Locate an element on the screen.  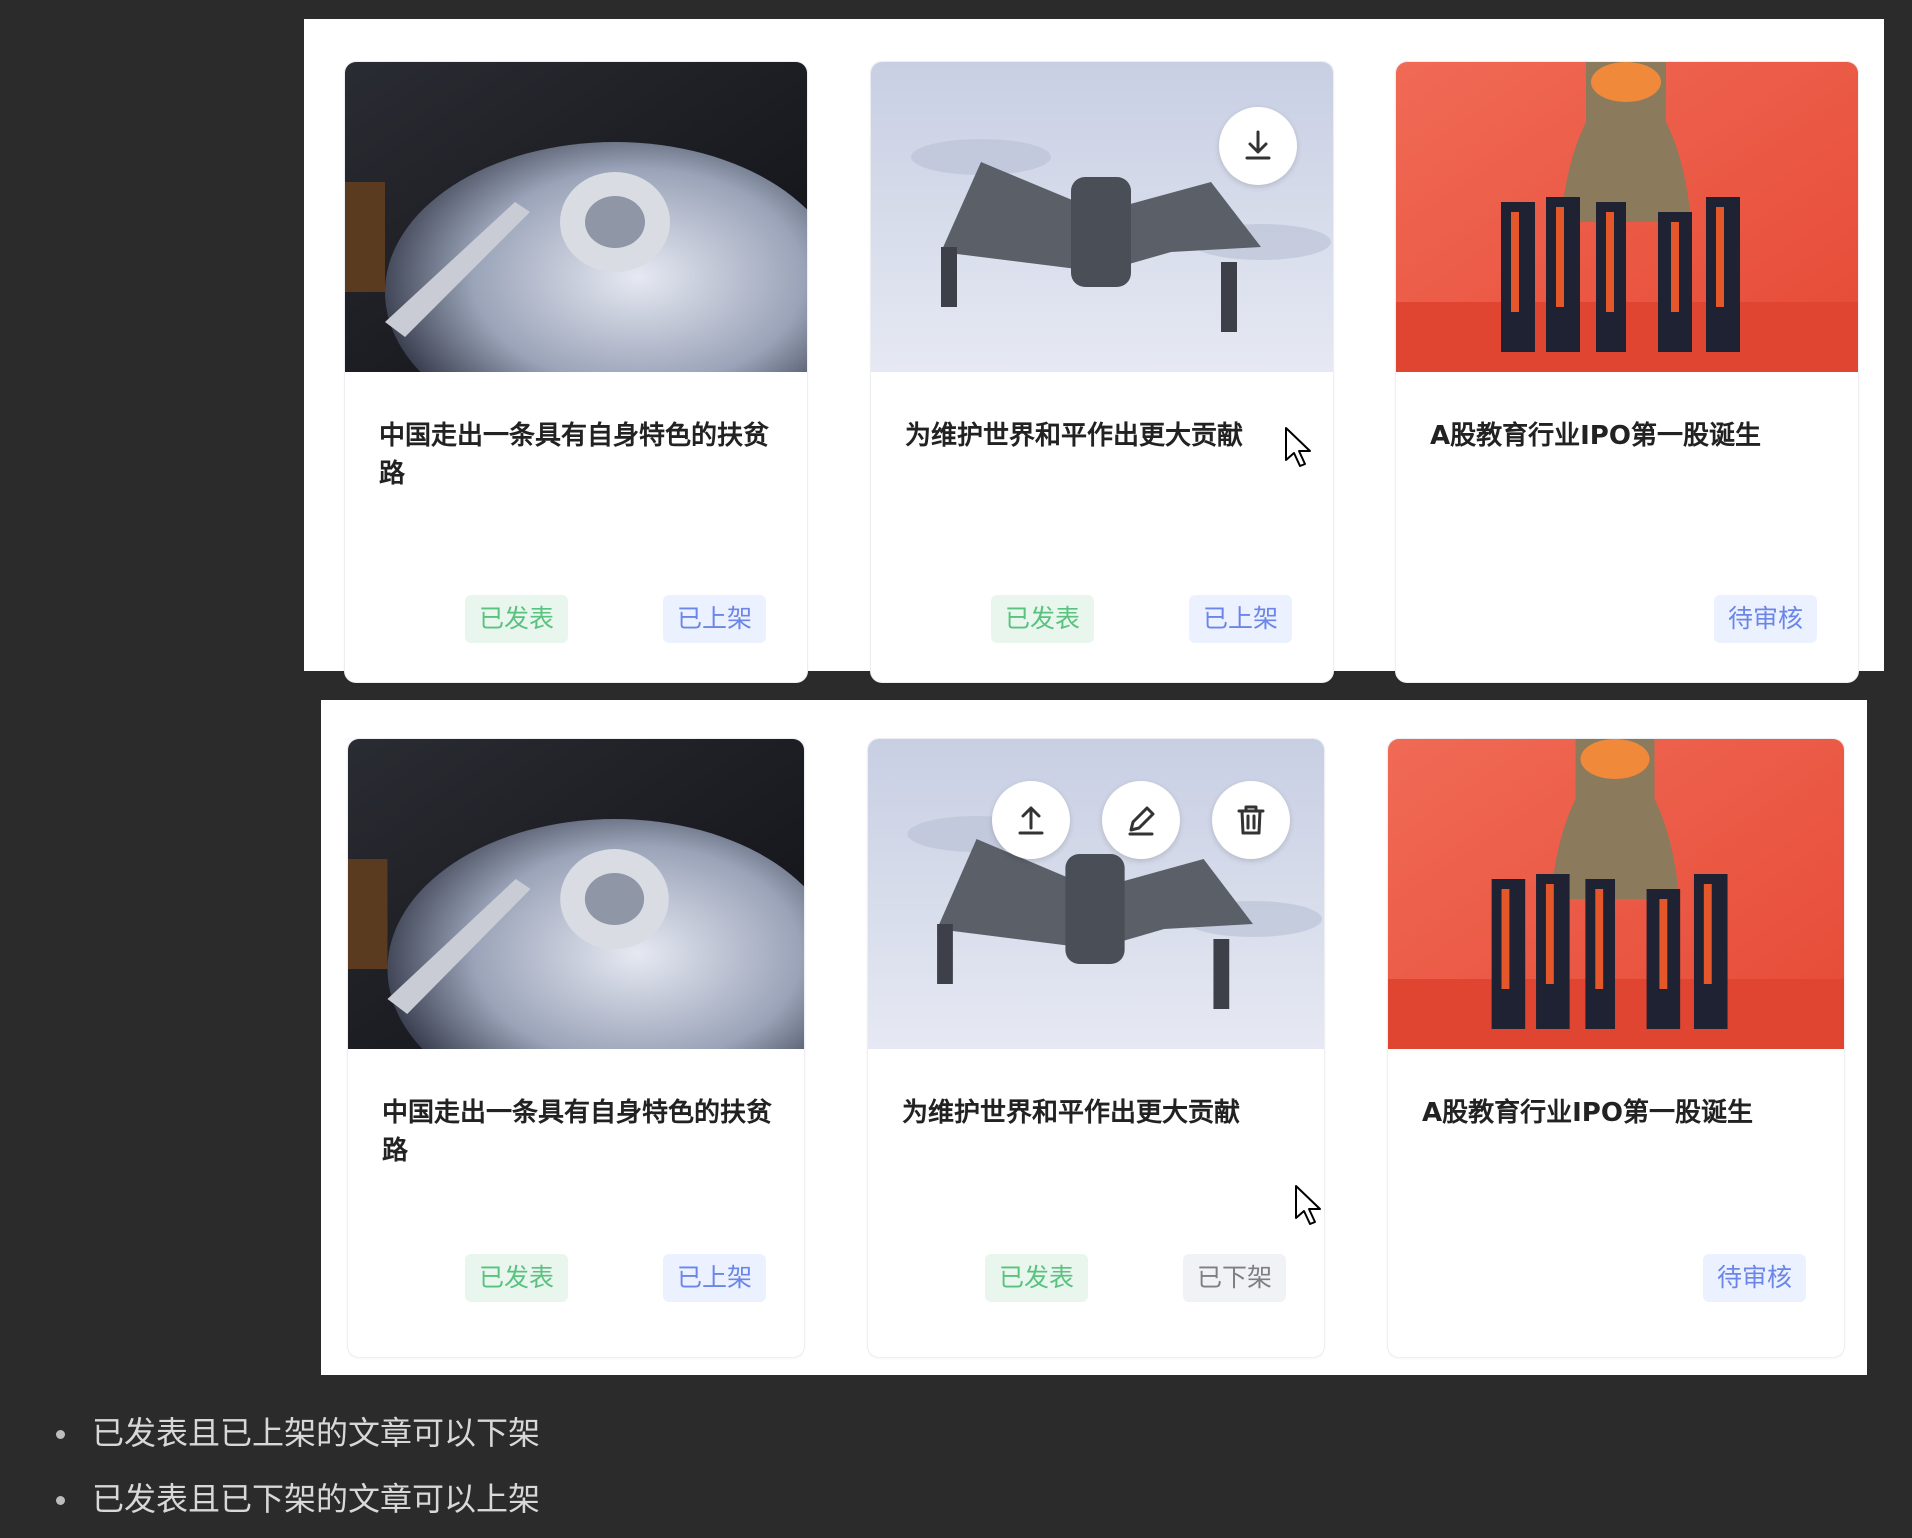
shelf-status-badge: 已下架 is located at coordinates (1235, 1278).